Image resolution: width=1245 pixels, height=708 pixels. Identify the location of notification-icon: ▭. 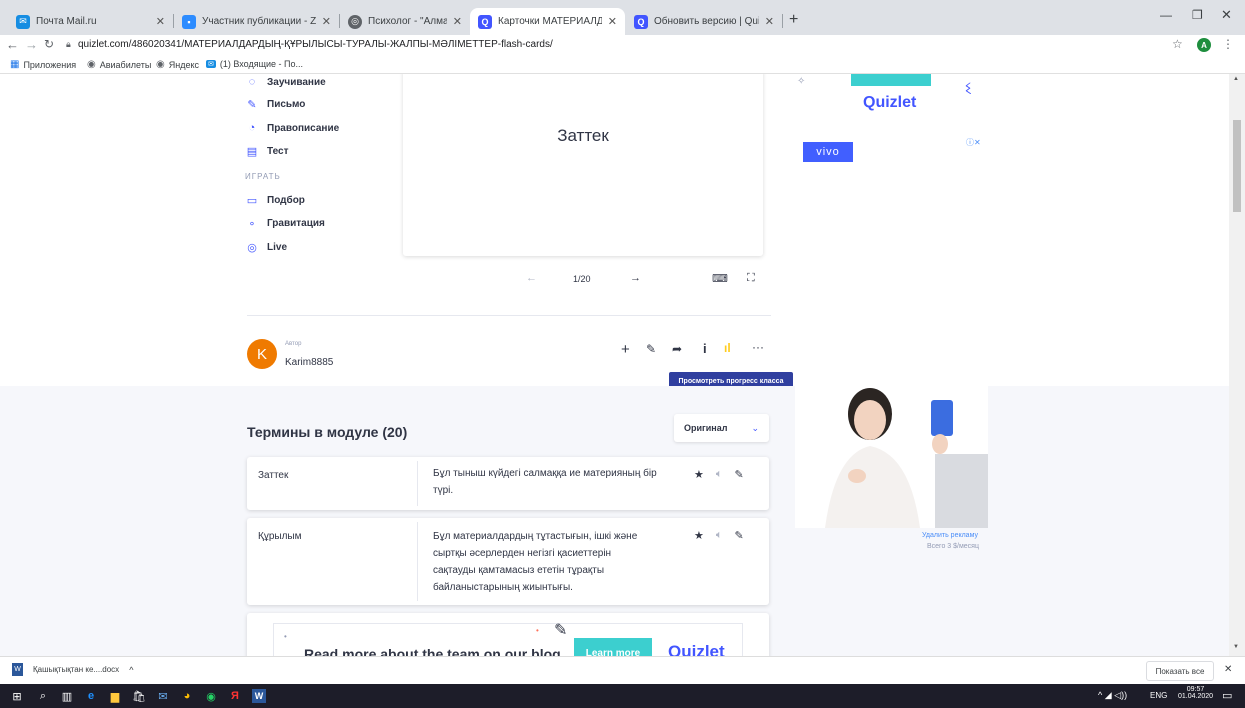
(1227, 695).